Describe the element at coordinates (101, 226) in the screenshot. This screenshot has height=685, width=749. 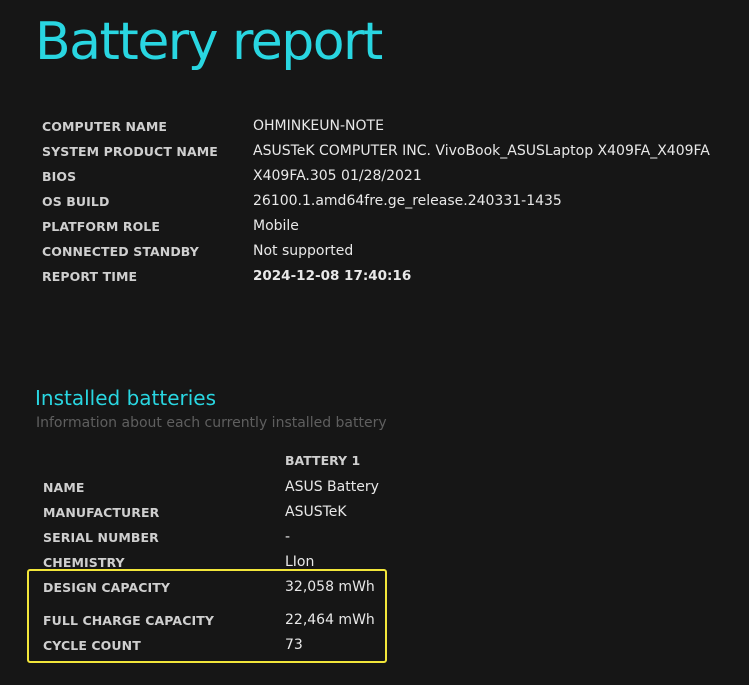
I see `info-label: PLATFORM ROLE` at that location.